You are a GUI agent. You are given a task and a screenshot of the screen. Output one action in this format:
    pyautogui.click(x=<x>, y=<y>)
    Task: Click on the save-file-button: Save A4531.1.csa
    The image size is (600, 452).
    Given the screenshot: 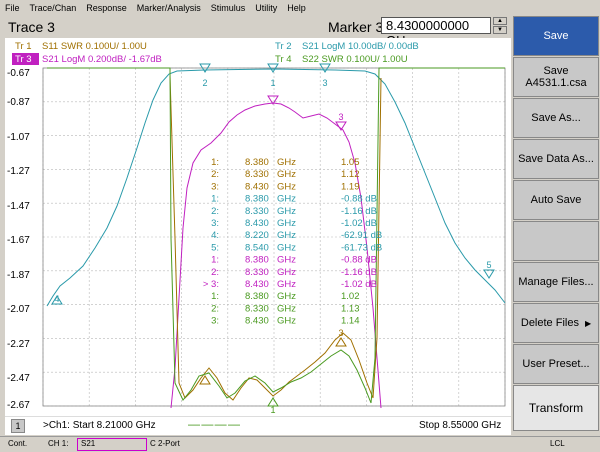 What is the action you would take?
    pyautogui.click(x=556, y=77)
    